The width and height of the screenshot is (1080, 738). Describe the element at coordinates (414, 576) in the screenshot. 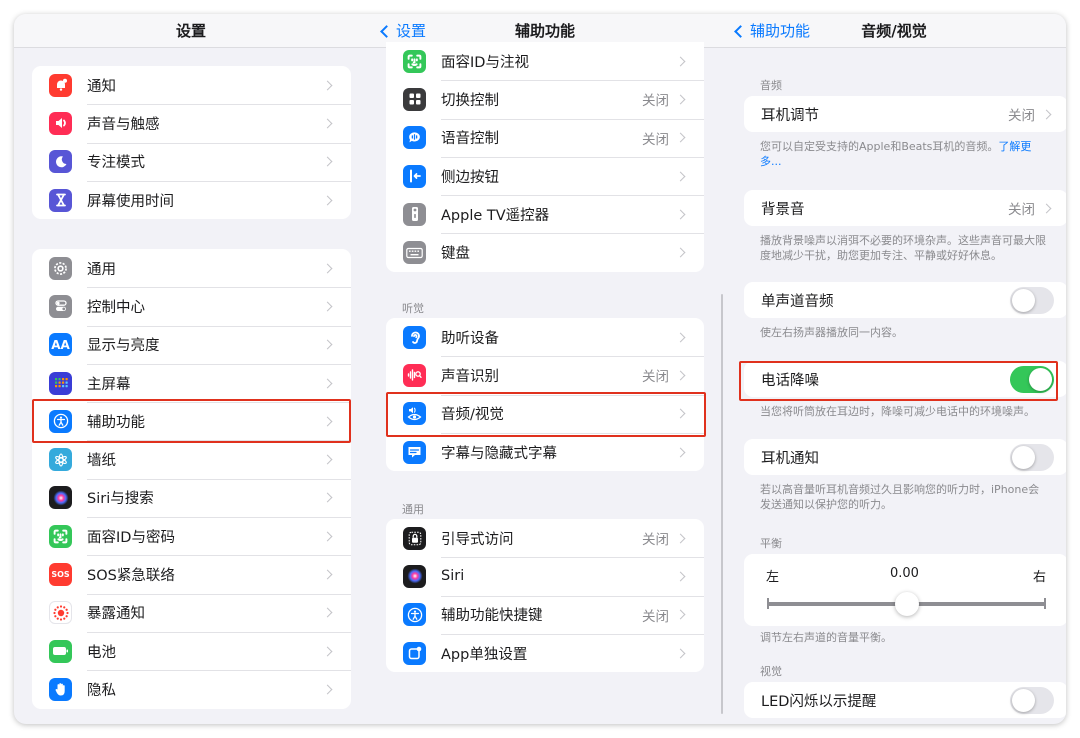

I see `siri-icon` at that location.